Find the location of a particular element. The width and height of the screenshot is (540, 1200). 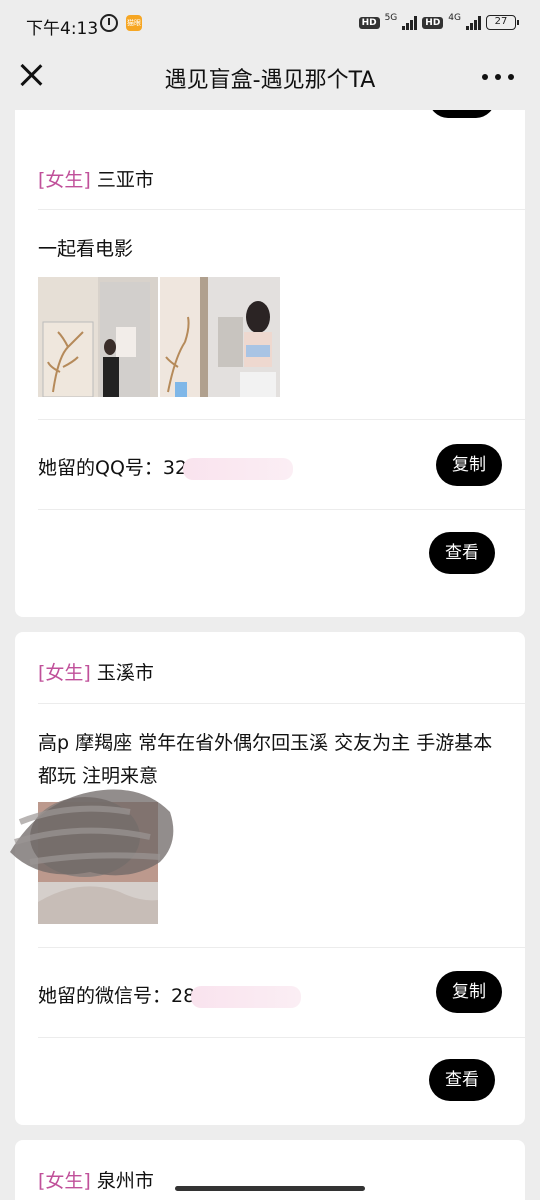

status-icons: HD 5G HD 4G 27 is located at coordinates (438, 21).